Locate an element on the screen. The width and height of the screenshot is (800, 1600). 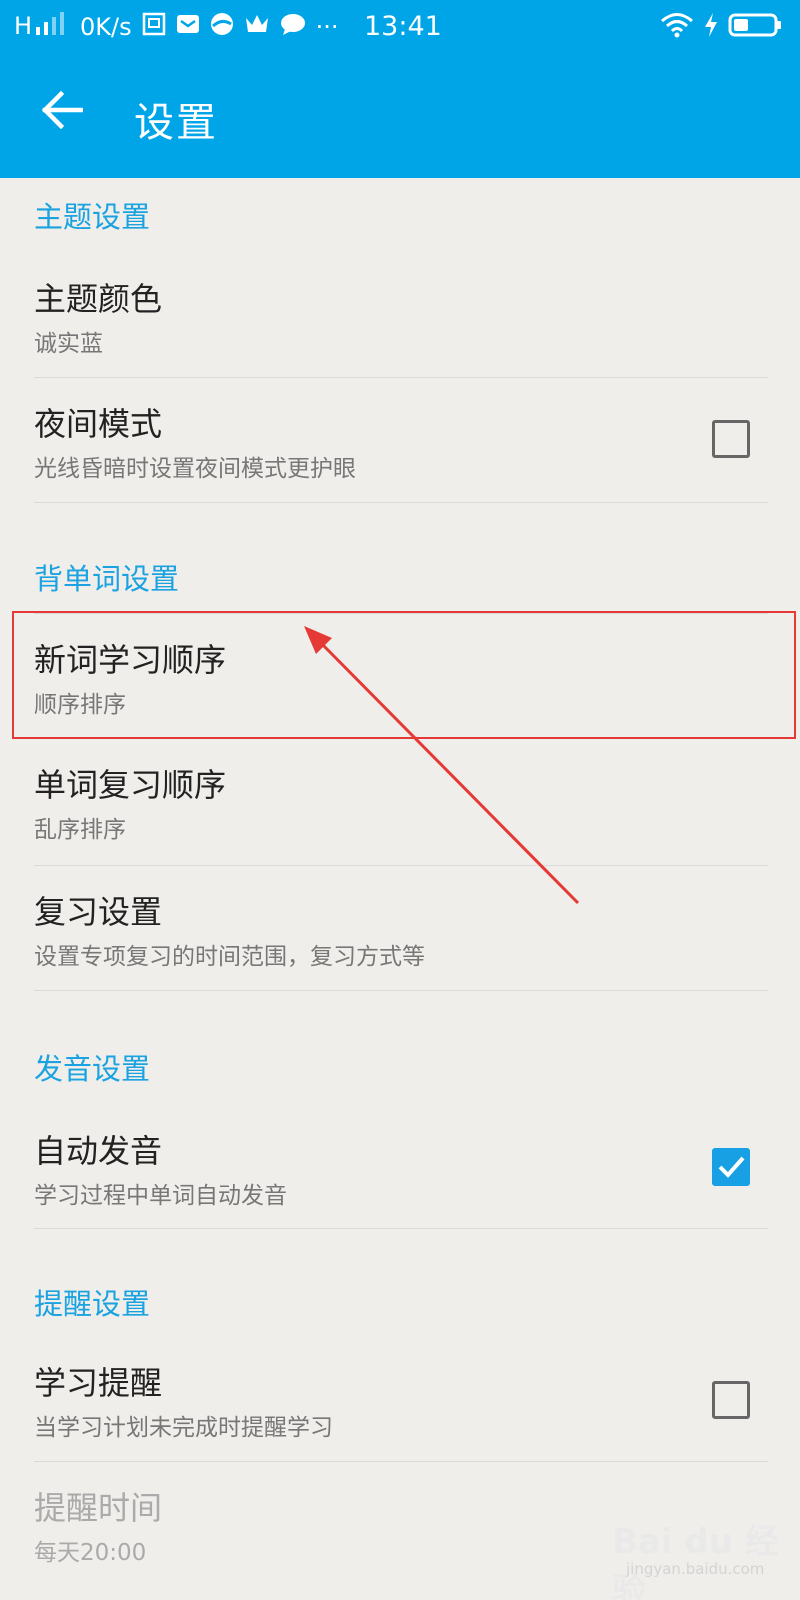
setting-night-mode: 夜间模式 光线昏暗时设置夜间模式更护眼 is located at coordinates (400, 439).